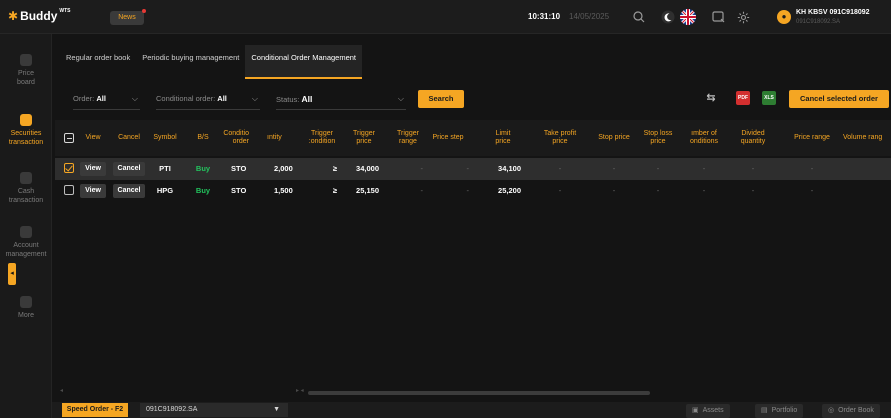  What do you see at coordinates (589, 16) in the screenshot?
I see `date: 14/05/2025` at bounding box center [589, 16].